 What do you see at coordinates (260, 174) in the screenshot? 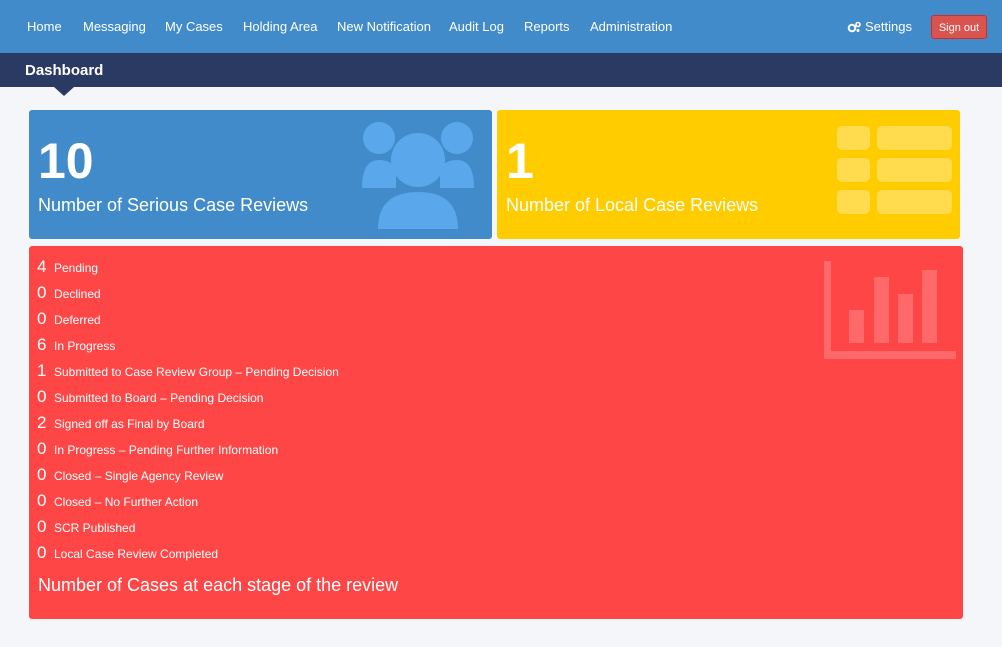
I see `serious-case-reviews-card: 10 Number of Serious Case Reviews` at bounding box center [260, 174].